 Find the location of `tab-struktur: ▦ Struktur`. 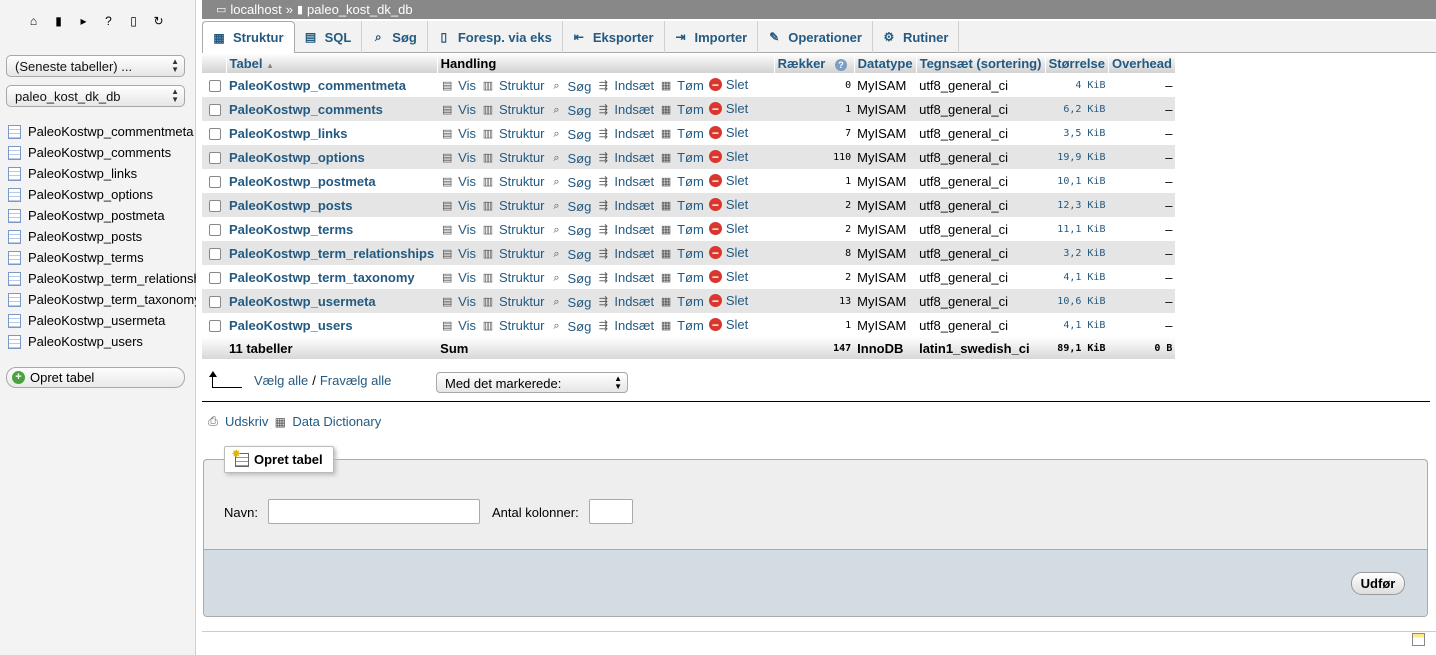

tab-struktur: ▦ Struktur is located at coordinates (248, 37).